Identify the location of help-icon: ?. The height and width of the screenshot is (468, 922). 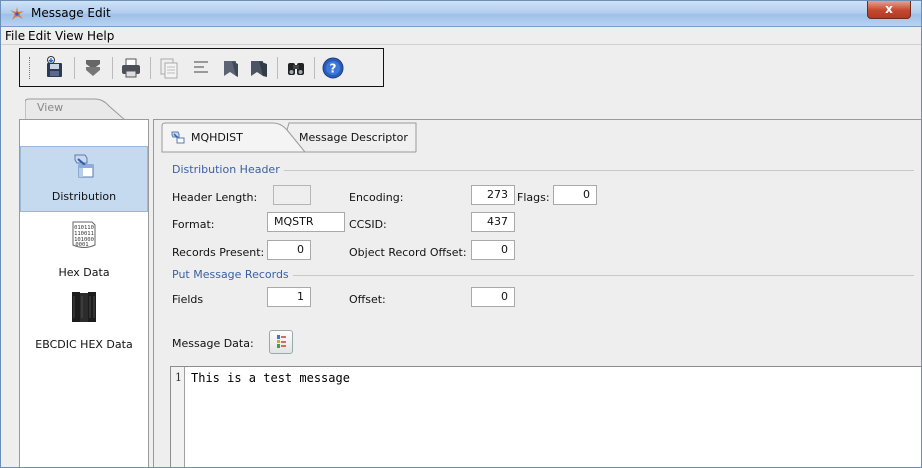
(333, 68).